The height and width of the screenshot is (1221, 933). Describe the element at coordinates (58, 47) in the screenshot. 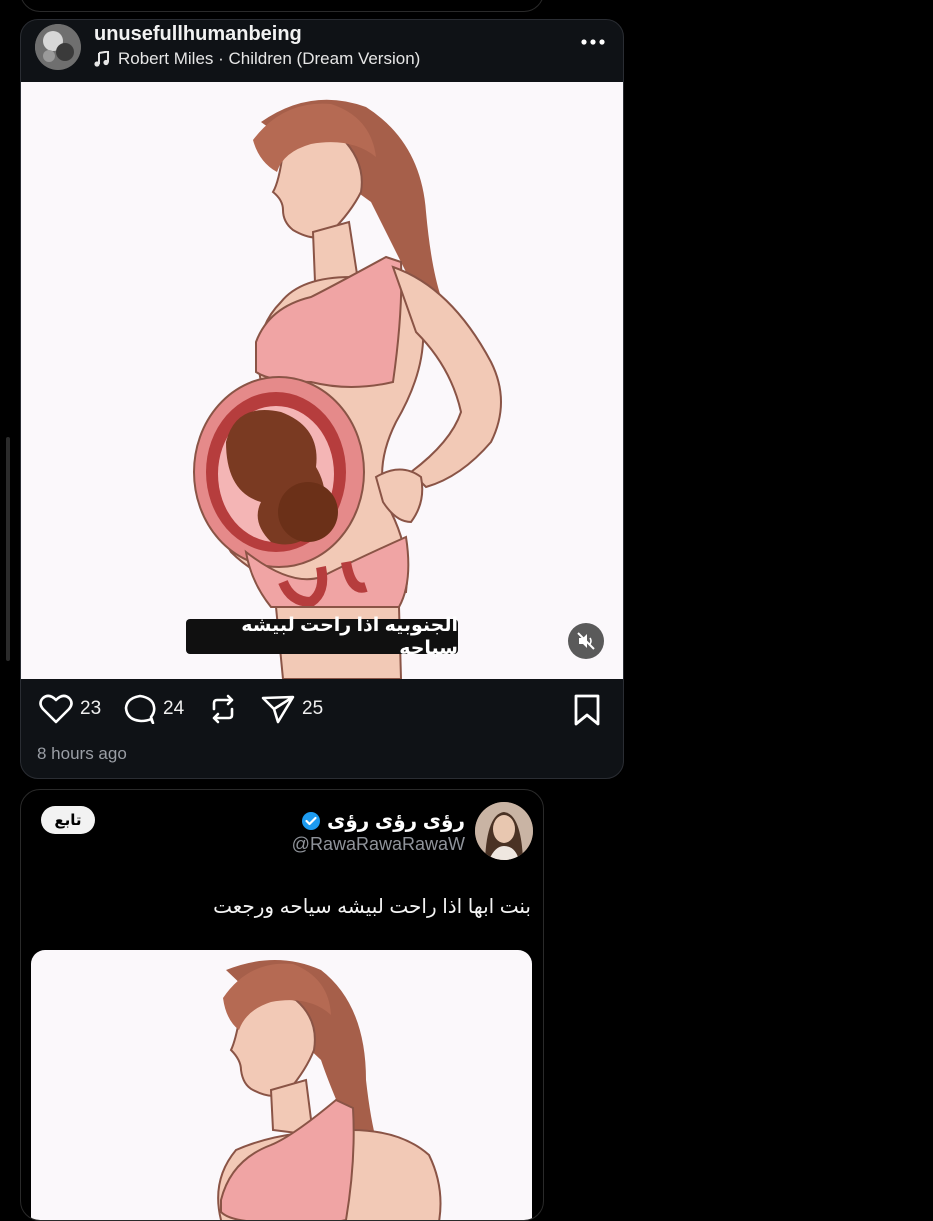

I see `avatar` at that location.